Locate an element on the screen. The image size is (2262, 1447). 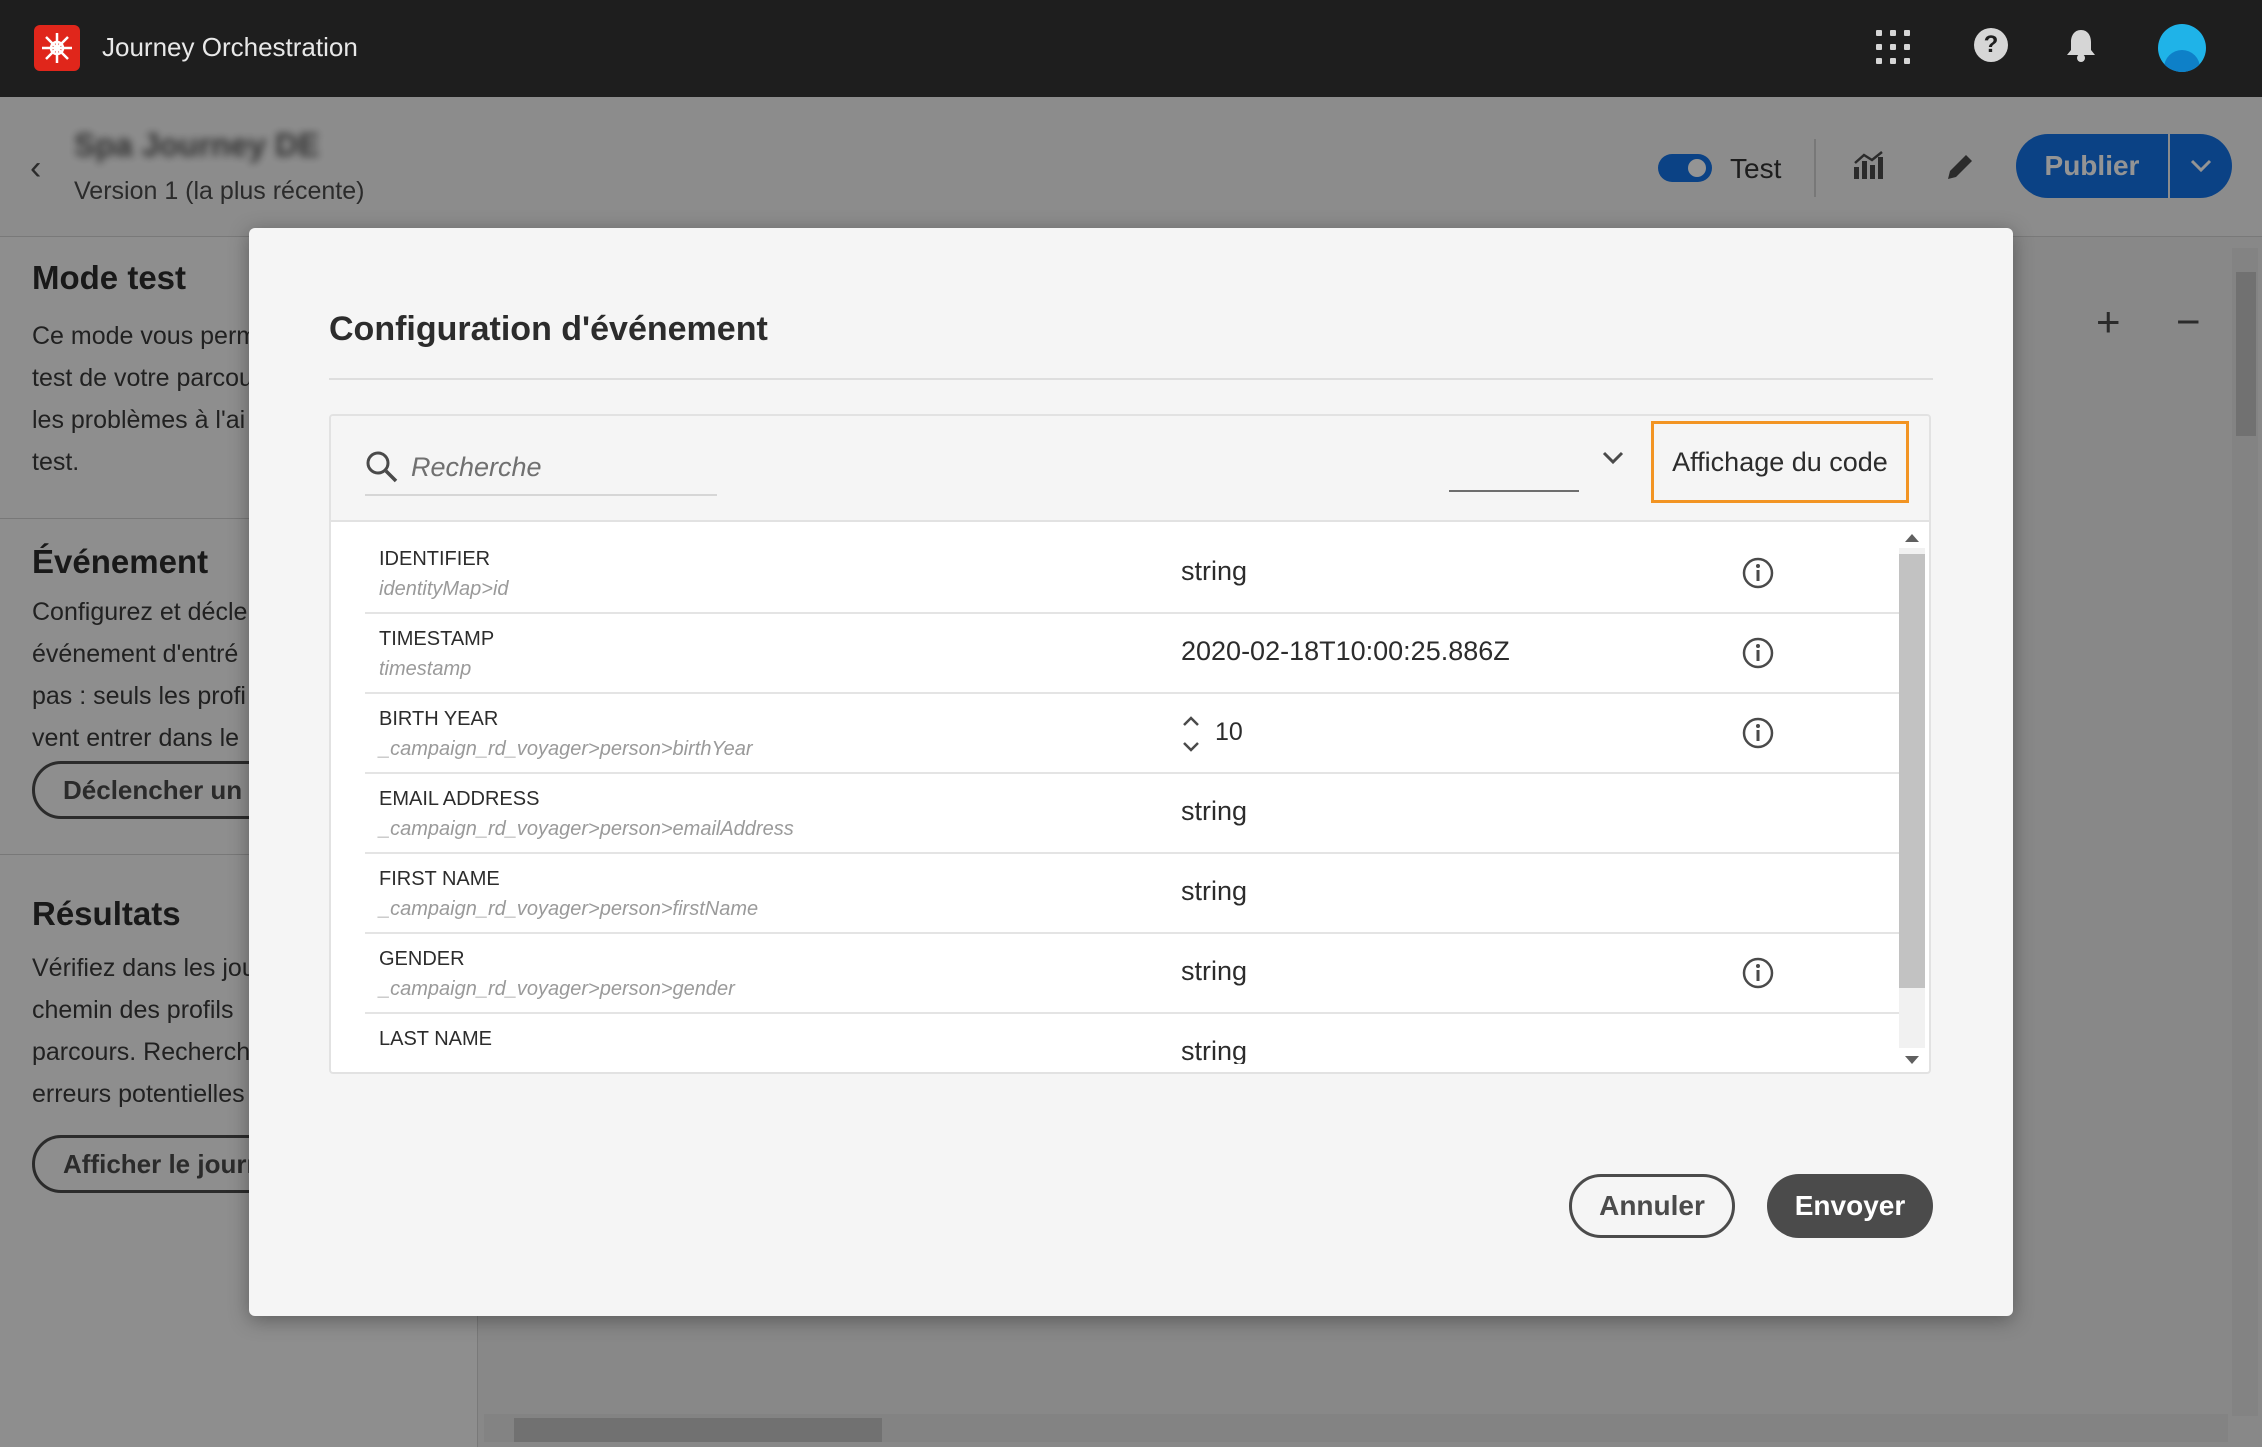
field-name: IDENTIFIER is located at coordinates (435, 559).